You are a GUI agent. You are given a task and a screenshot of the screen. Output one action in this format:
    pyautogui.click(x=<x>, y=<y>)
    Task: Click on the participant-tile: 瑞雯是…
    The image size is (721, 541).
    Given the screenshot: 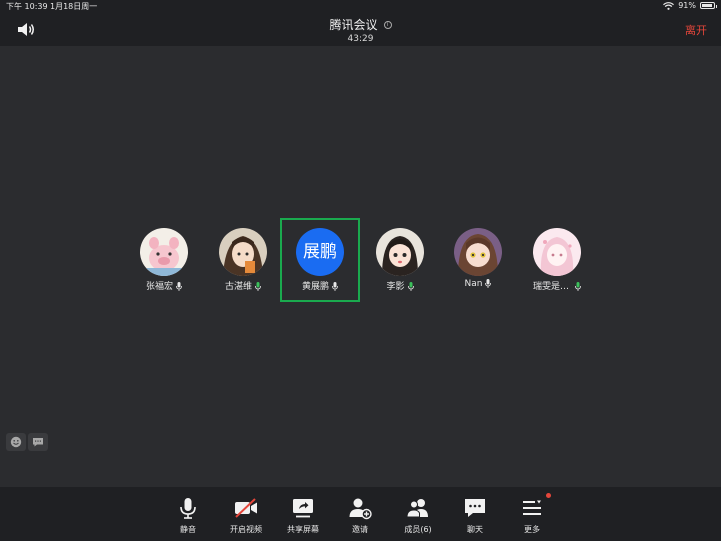 What is the action you would take?
    pyautogui.click(x=557, y=260)
    